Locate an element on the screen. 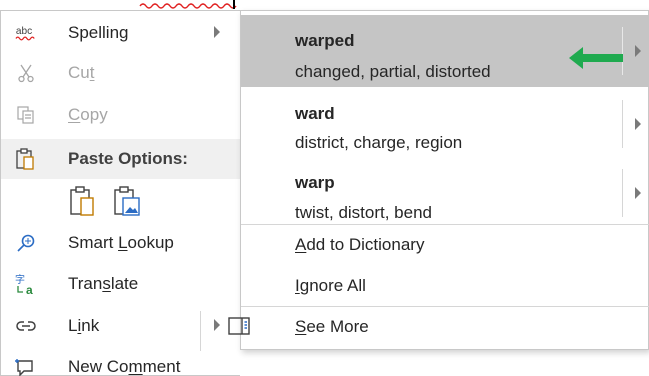 The height and width of the screenshot is (376, 649). new-comment-menu-item: New Comment is located at coordinates (121, 361).